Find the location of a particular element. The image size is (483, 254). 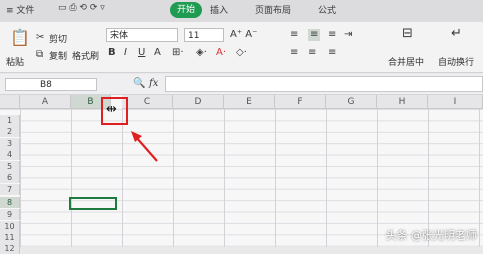

italic-icon: I is located at coordinates (125, 53).